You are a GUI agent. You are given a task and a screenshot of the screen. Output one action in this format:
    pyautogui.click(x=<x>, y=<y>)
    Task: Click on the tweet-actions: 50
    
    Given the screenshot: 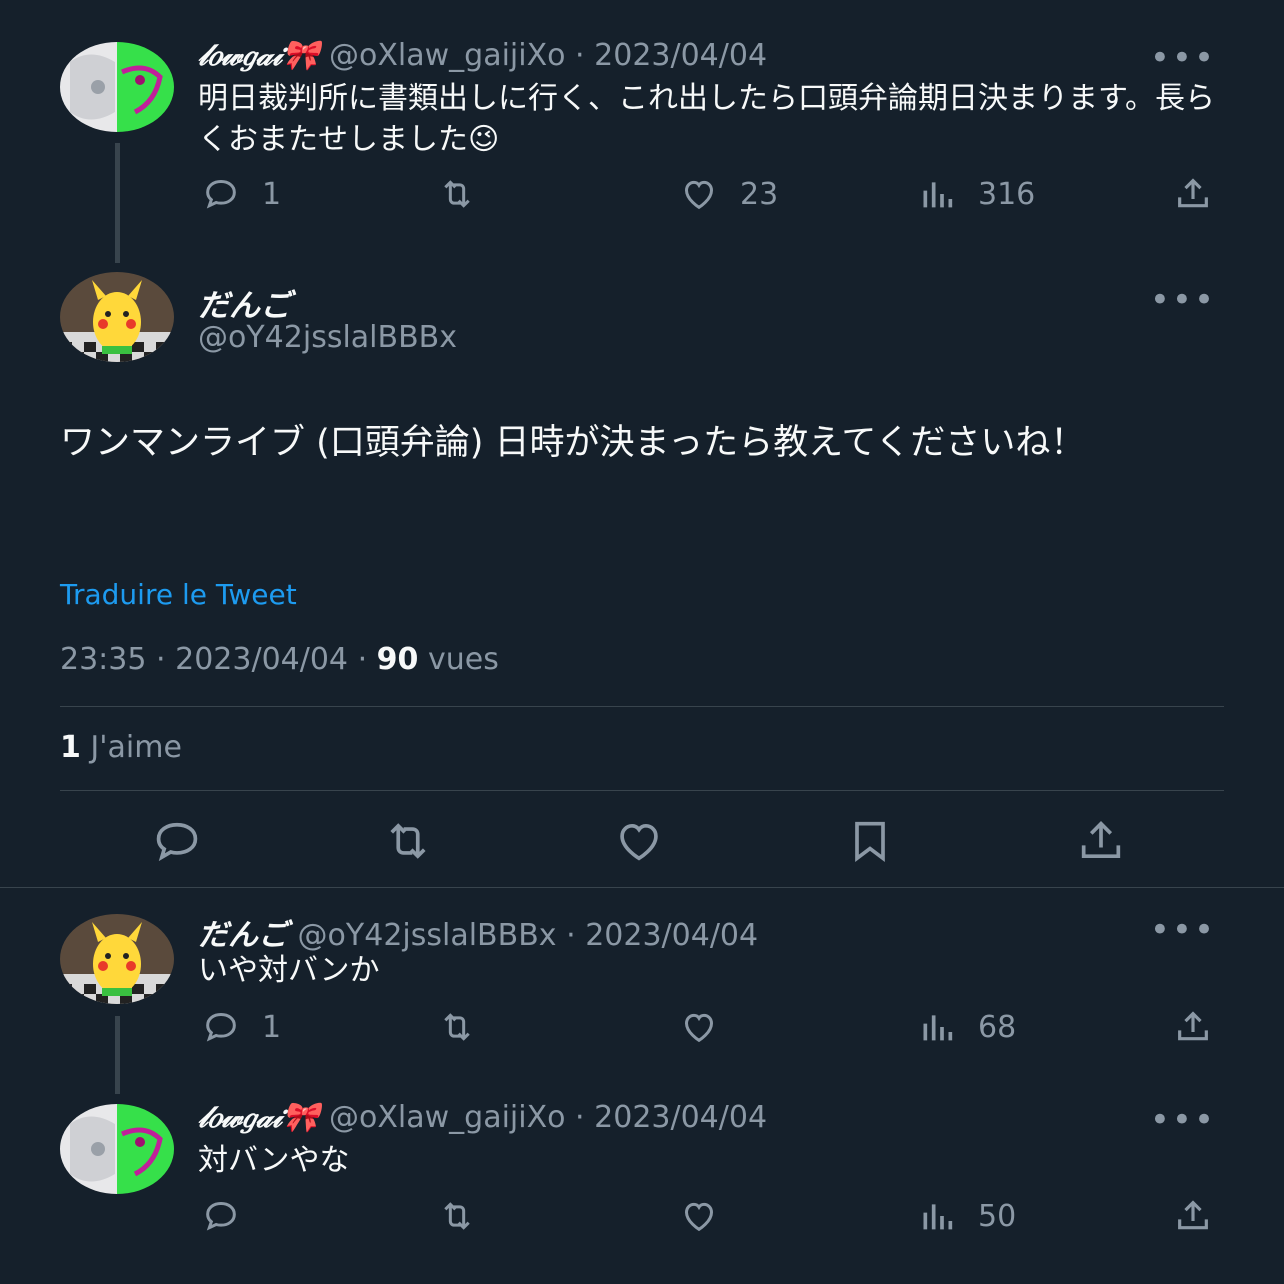 What is the action you would take?
    pyautogui.click(x=708, y=1216)
    